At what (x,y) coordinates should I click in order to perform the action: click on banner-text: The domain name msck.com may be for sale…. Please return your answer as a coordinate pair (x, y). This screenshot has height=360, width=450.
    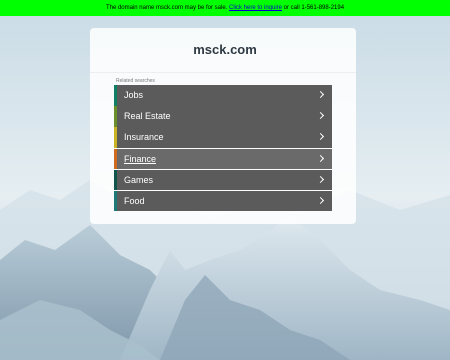
    Looking at the image, I should click on (167, 8).